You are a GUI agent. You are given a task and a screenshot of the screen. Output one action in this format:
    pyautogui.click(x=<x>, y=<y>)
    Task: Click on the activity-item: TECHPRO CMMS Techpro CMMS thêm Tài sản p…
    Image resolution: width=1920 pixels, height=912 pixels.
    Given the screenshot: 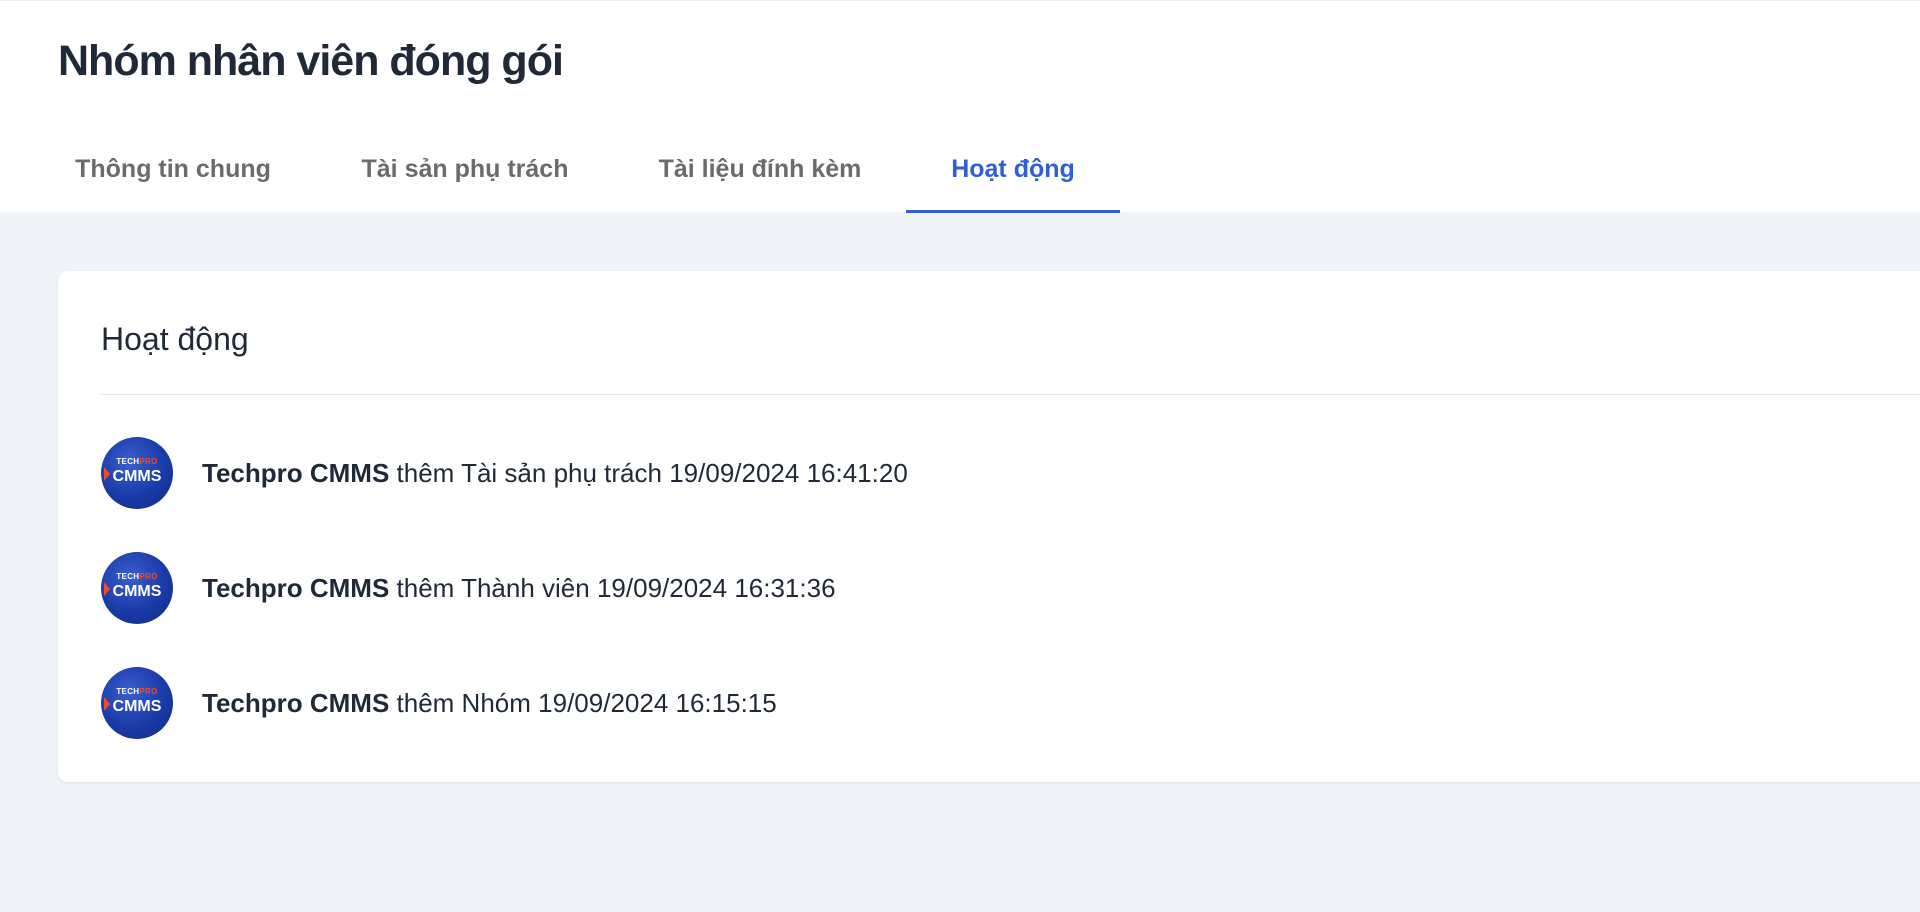 What is the action you would take?
    pyautogui.click(x=504, y=473)
    